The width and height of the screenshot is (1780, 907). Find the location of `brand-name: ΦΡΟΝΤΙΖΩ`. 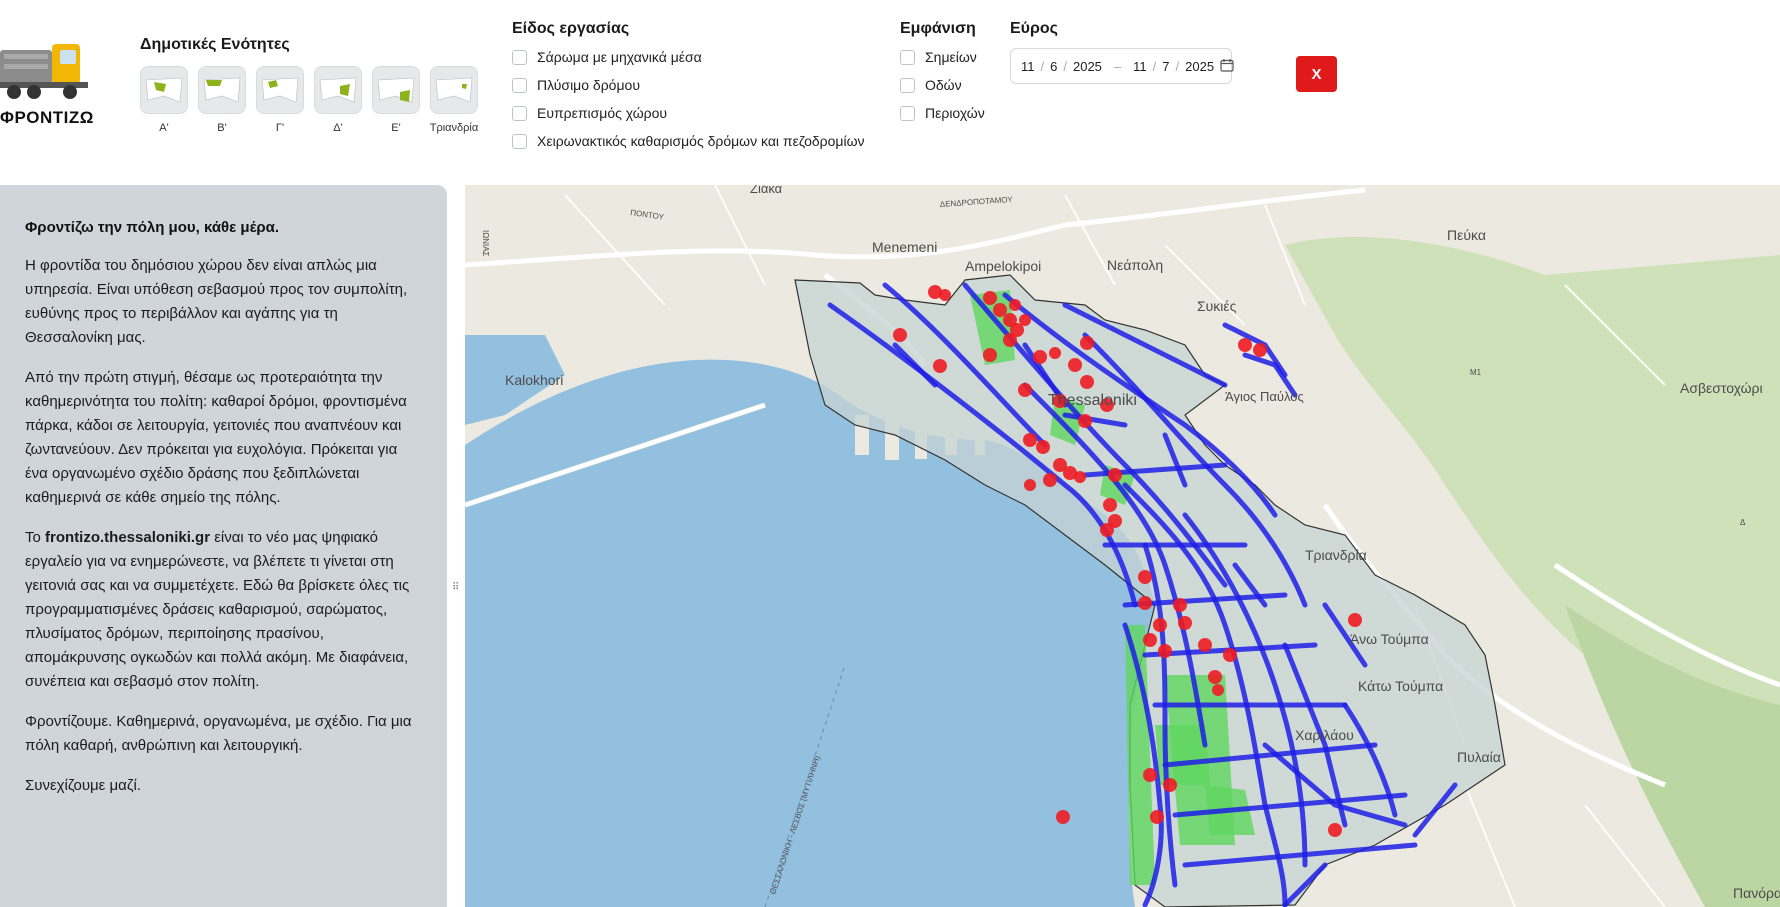

brand-name: ΦΡΟΝΤΙΖΩ is located at coordinates (47, 117).